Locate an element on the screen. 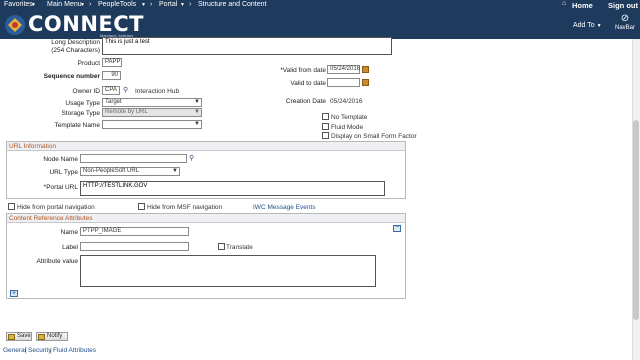 This screenshot has width=640, height=360. creation-date-value: 05/24/2016 is located at coordinates (346, 101).